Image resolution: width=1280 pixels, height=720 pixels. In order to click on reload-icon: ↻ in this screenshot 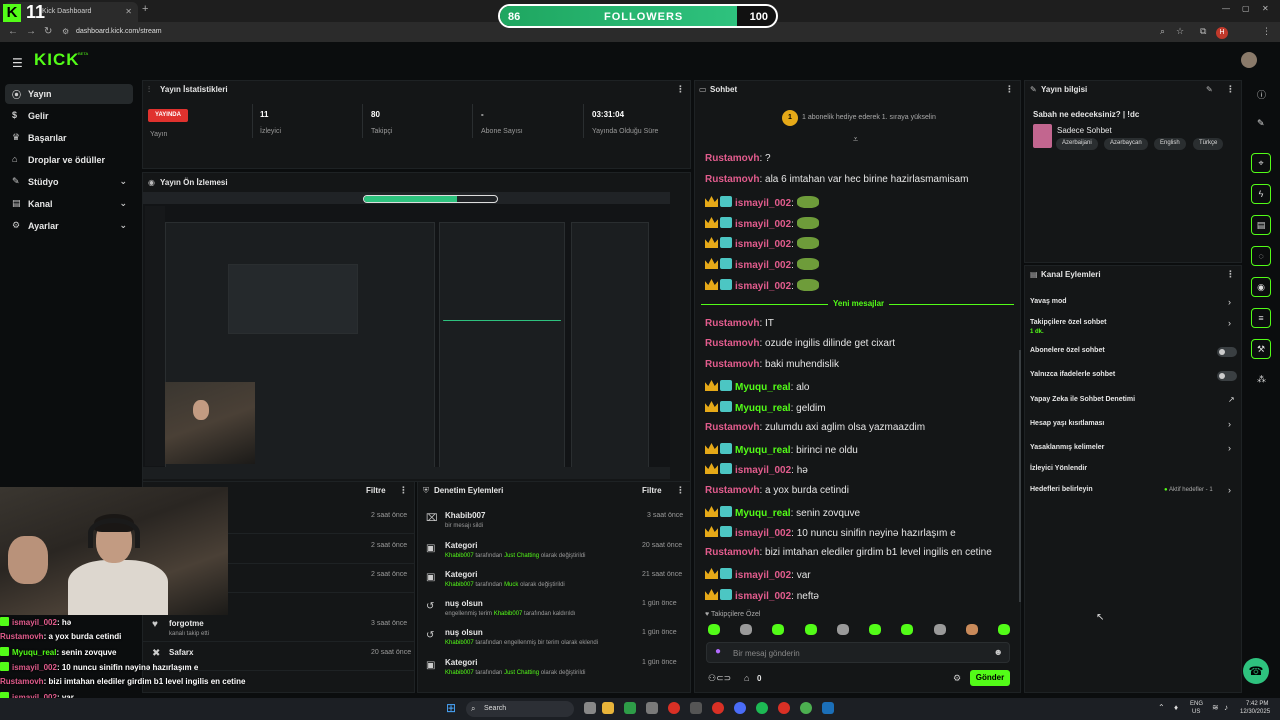, I will do `click(48, 31)`.